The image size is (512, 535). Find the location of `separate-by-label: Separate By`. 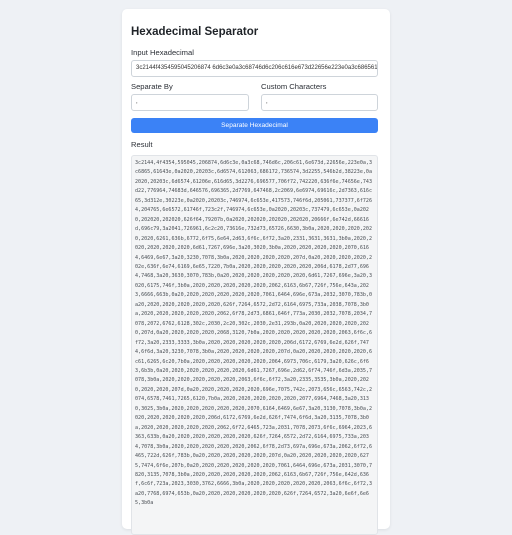

separate-by-label: Separate By is located at coordinates (152, 86).